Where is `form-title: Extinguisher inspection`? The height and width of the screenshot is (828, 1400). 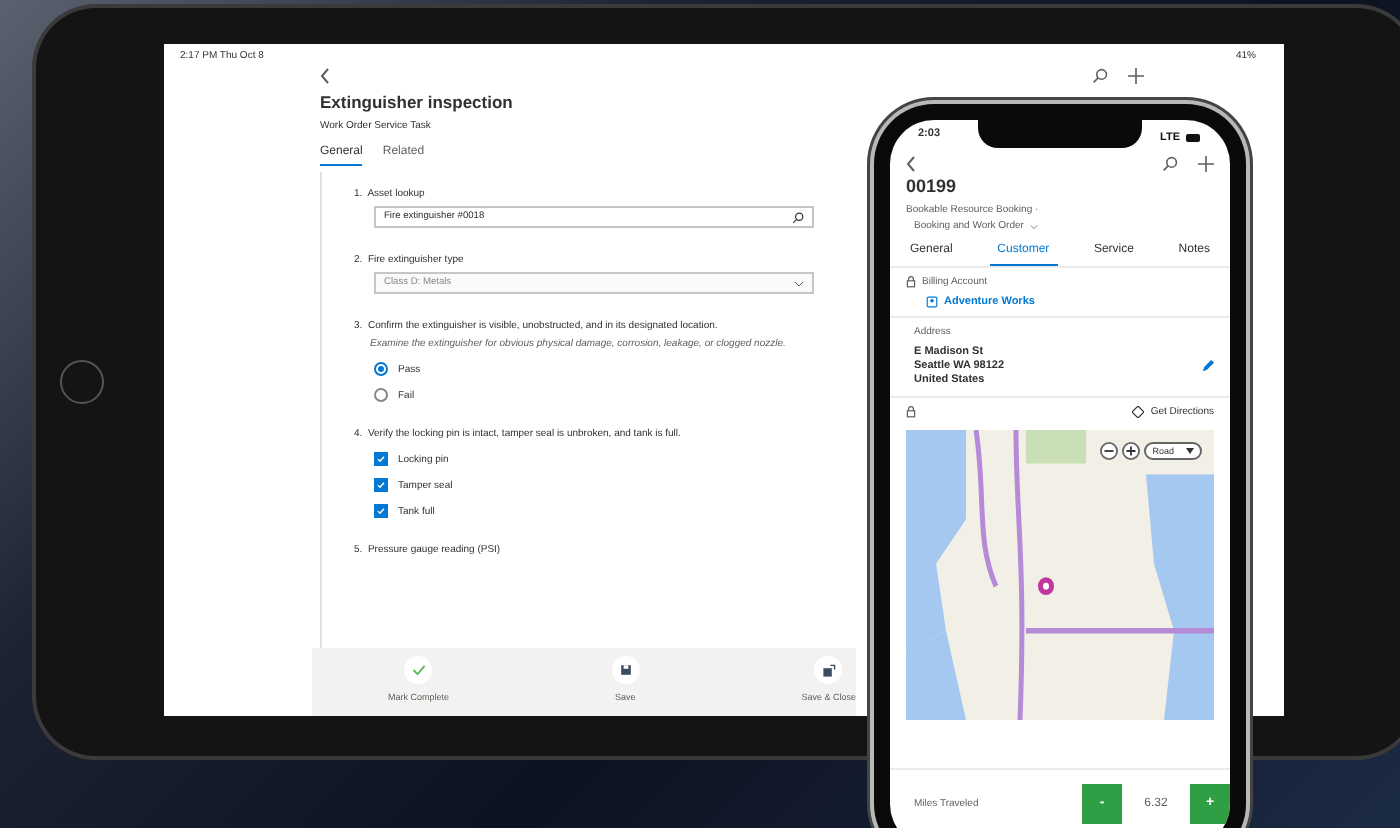 form-title: Extinguisher inspection is located at coordinates (416, 102).